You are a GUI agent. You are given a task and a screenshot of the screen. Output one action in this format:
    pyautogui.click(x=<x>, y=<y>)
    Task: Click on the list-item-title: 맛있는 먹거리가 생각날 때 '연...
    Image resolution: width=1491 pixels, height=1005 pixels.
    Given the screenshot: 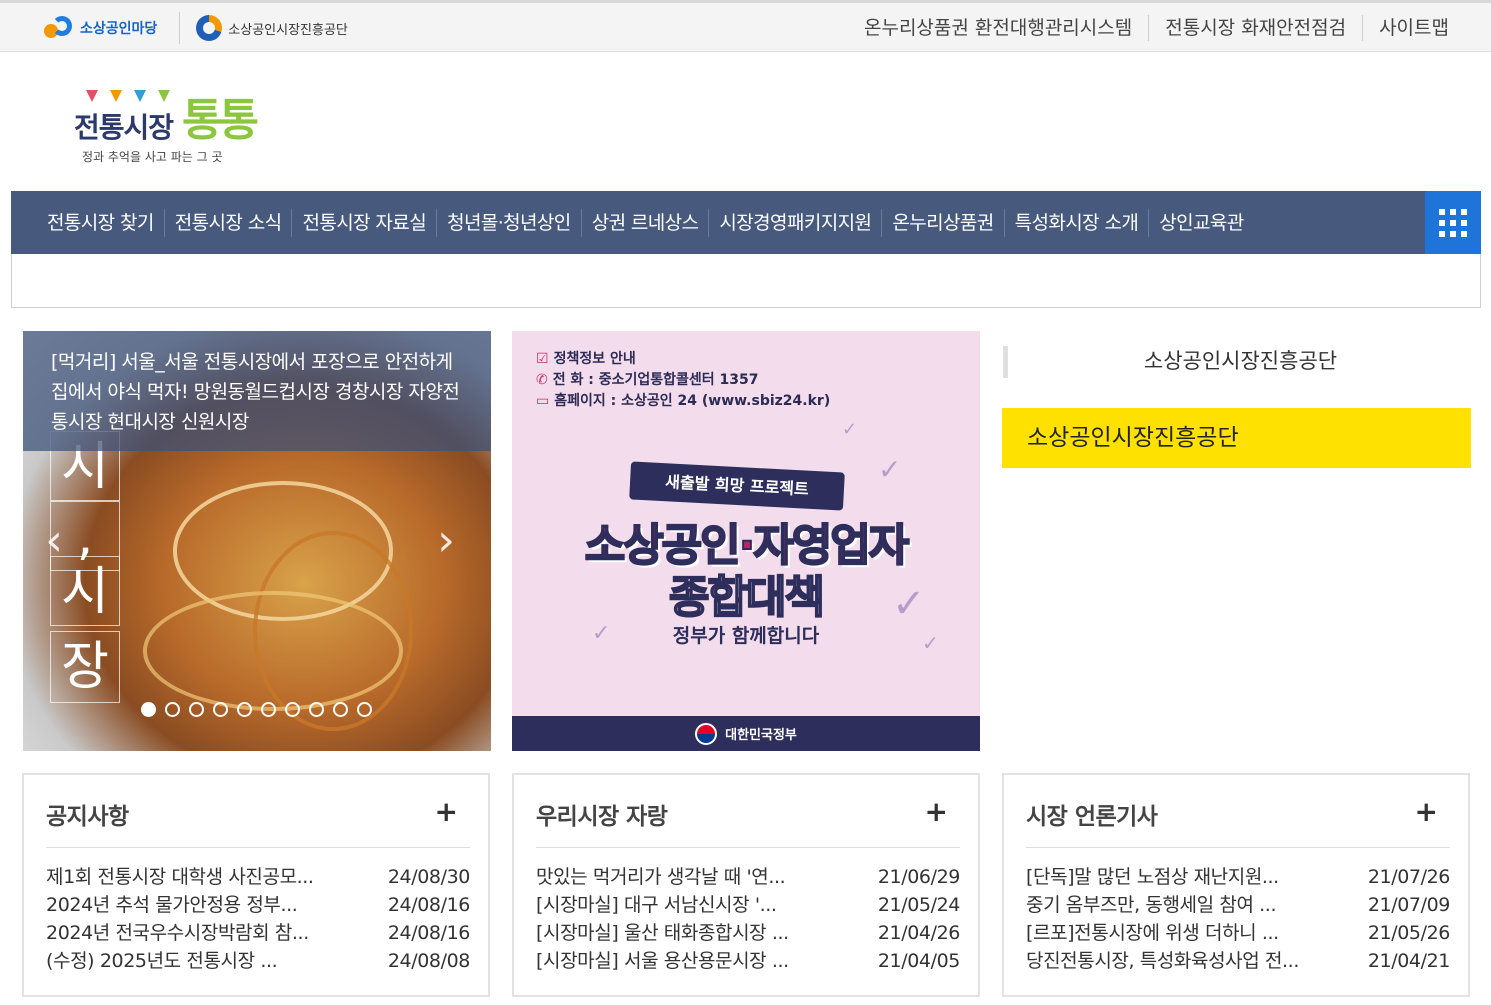 What is the action you would take?
    pyautogui.click(x=660, y=877)
    